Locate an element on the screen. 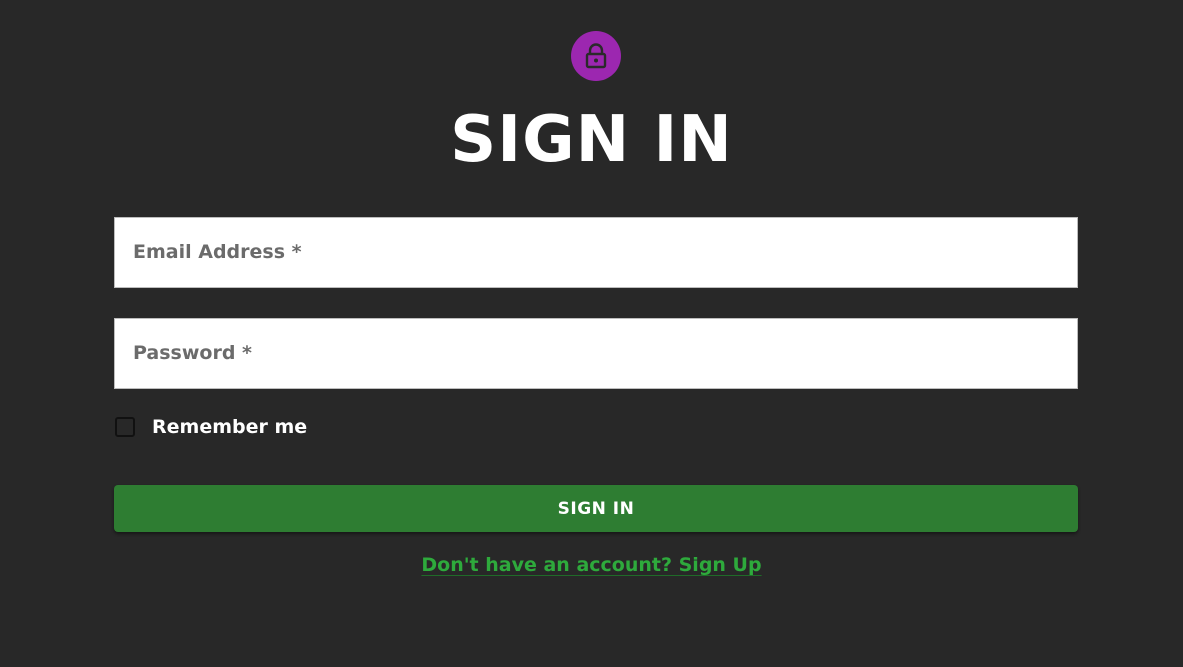 The image size is (1183, 667). email-input is located at coordinates (596, 252).